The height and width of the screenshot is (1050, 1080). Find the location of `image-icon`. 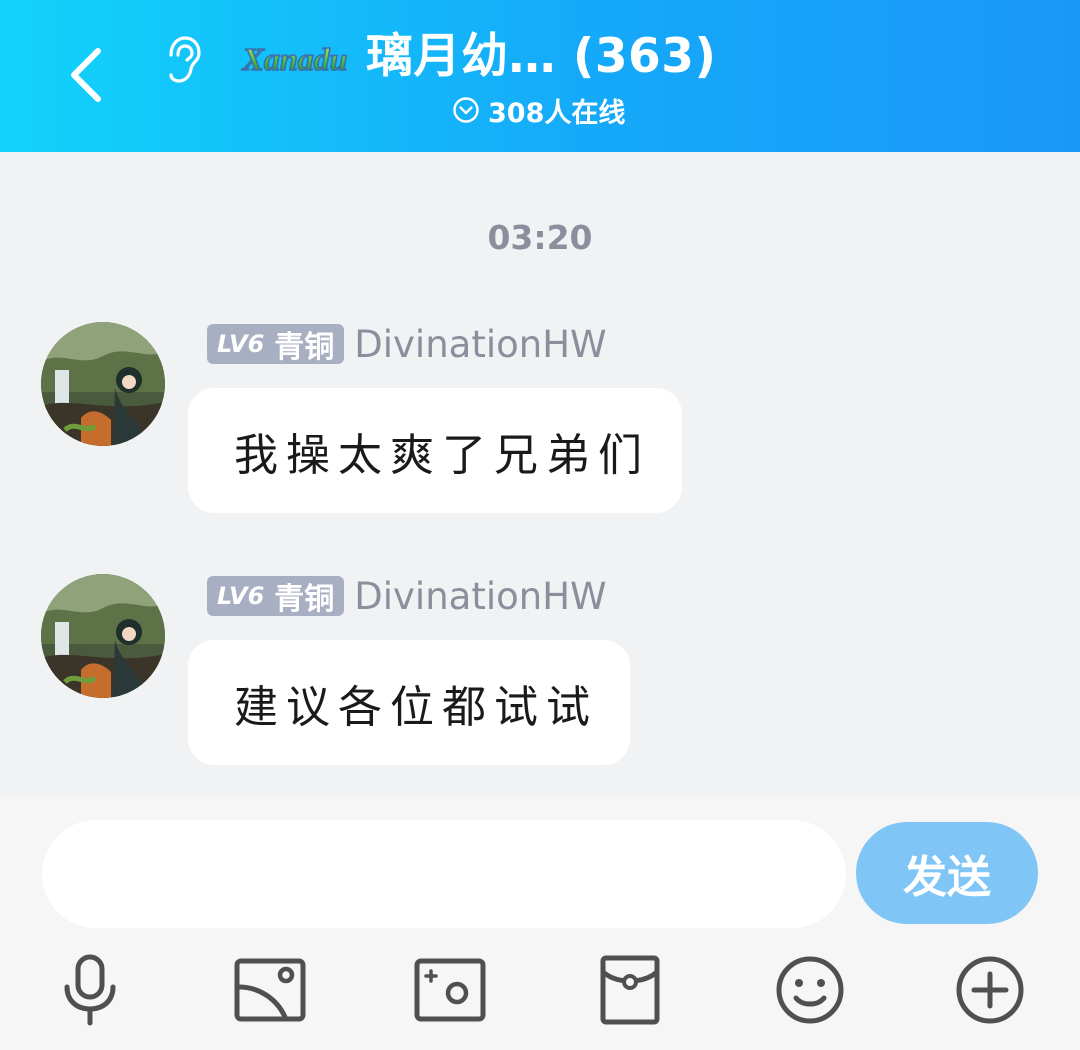

image-icon is located at coordinates (270, 990).